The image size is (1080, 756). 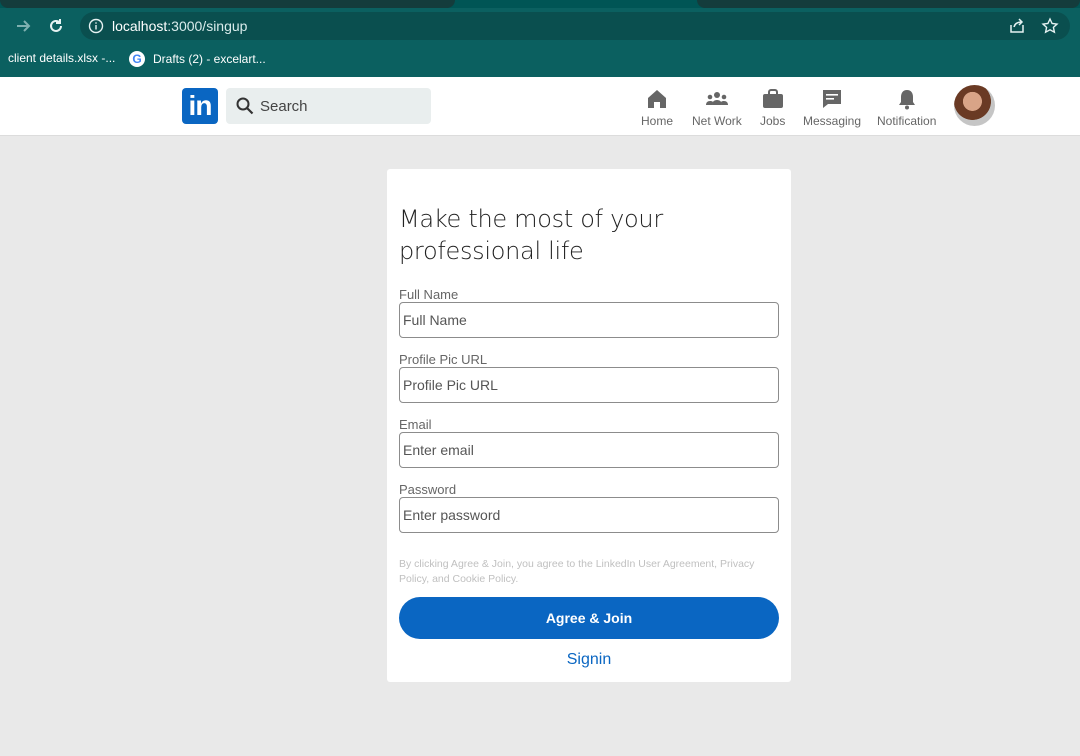 I want to click on address-bar: localhost:3000/singup, so click(x=575, y=26).